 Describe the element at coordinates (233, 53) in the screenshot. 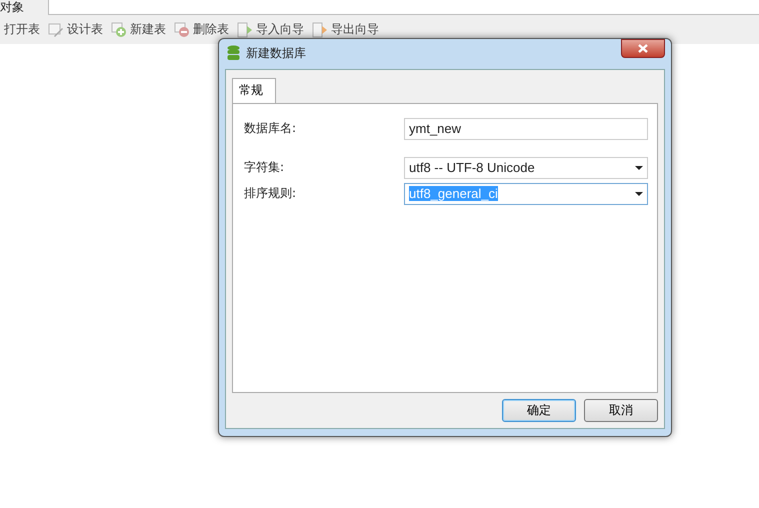

I see `database-icon` at that location.